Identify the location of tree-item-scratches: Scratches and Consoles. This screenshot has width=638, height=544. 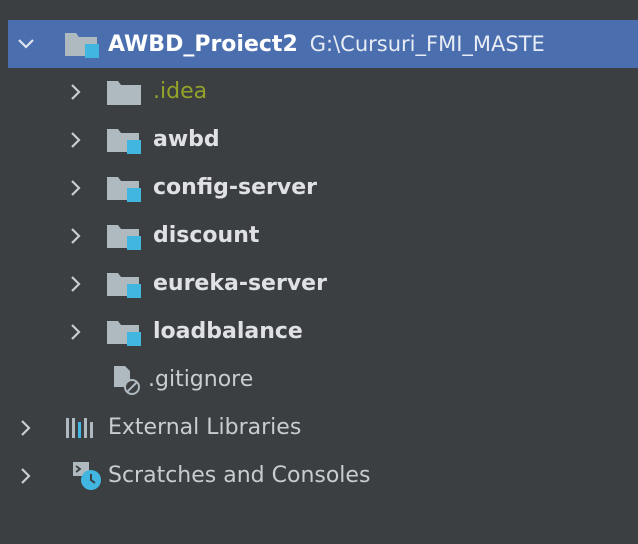
(323, 476).